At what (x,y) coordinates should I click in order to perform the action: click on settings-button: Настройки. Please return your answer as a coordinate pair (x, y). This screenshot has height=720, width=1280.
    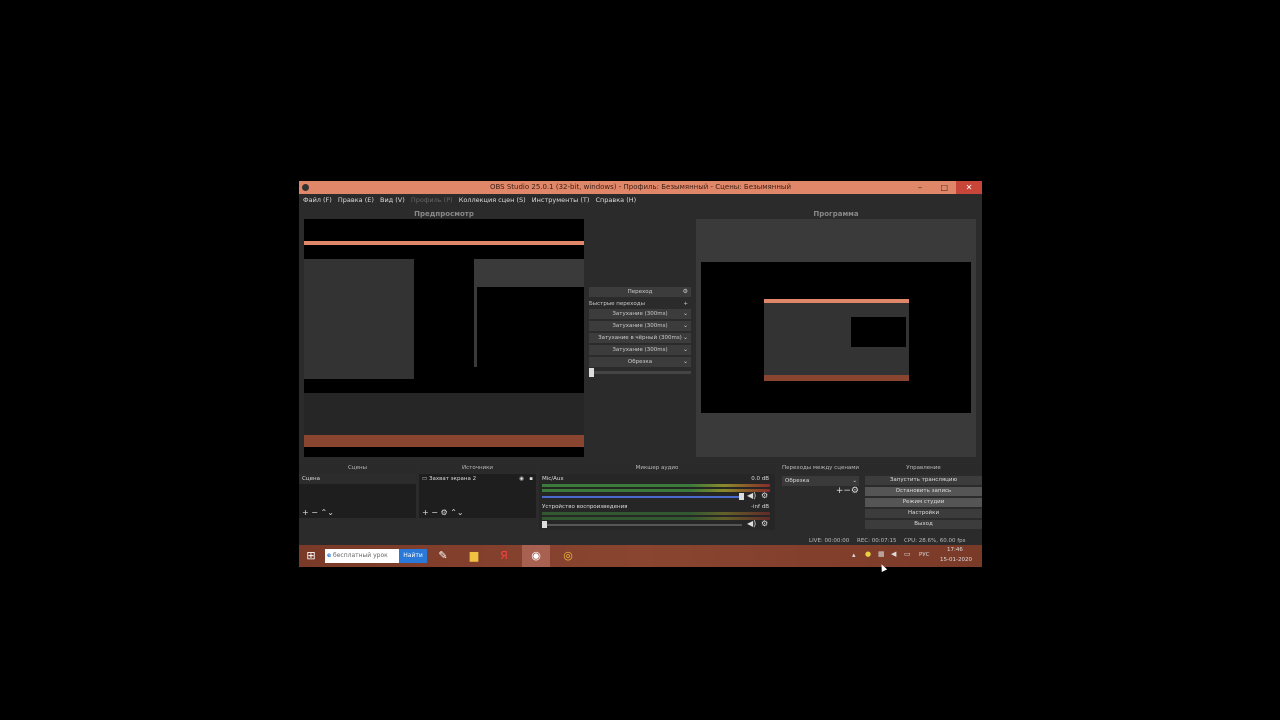
    Looking at the image, I should click on (923, 513).